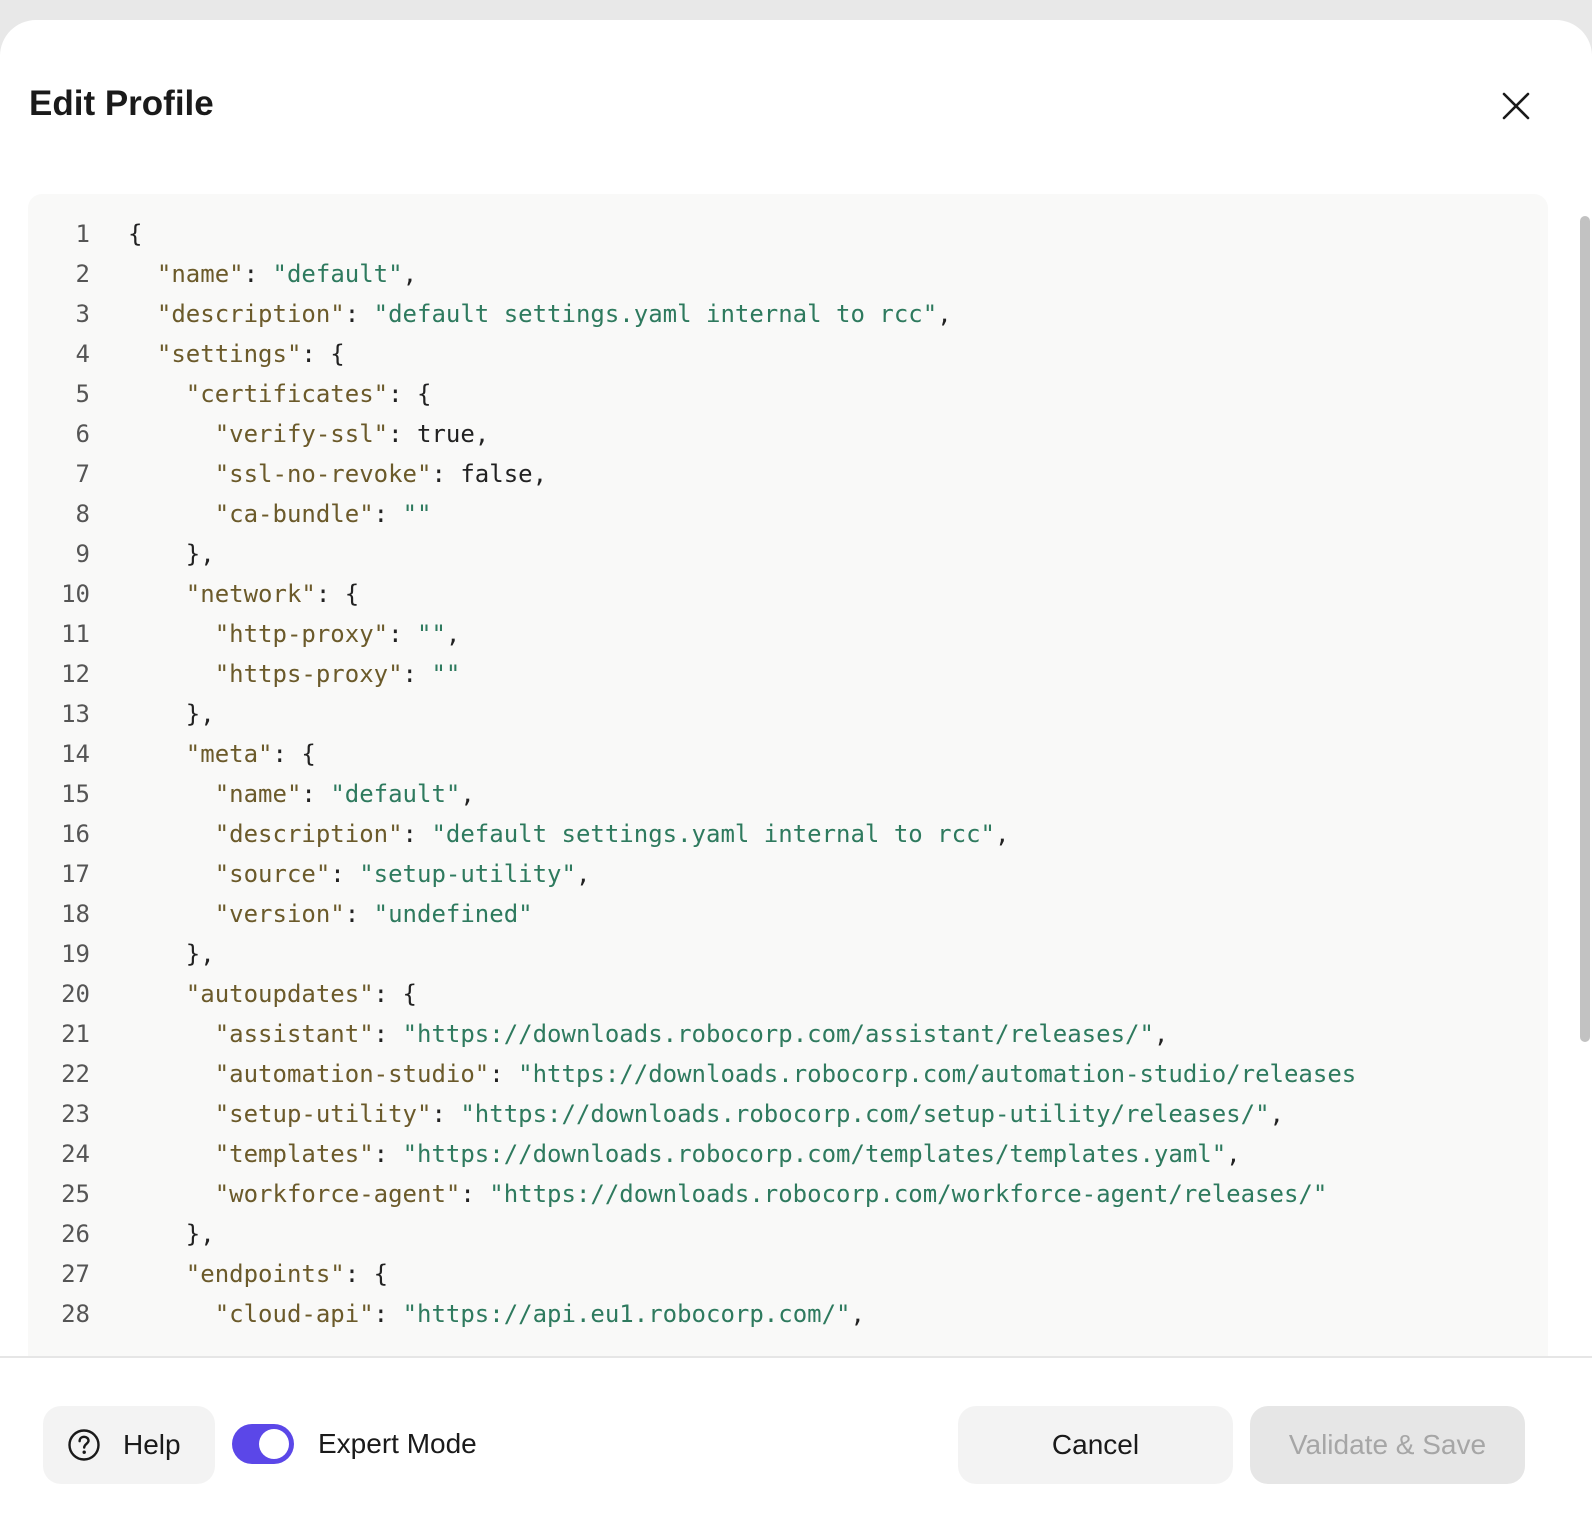 This screenshot has height=1524, width=1592. Describe the element at coordinates (250, 754) in the screenshot. I see `code-text: "meta": {` at that location.